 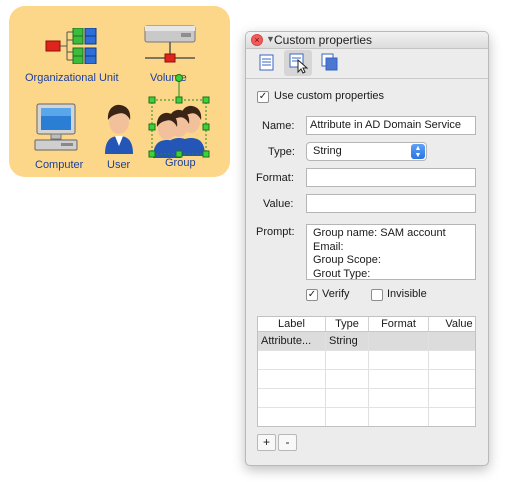 I want to click on use-custom-properties-checkbox: ✓, so click(x=263, y=97).